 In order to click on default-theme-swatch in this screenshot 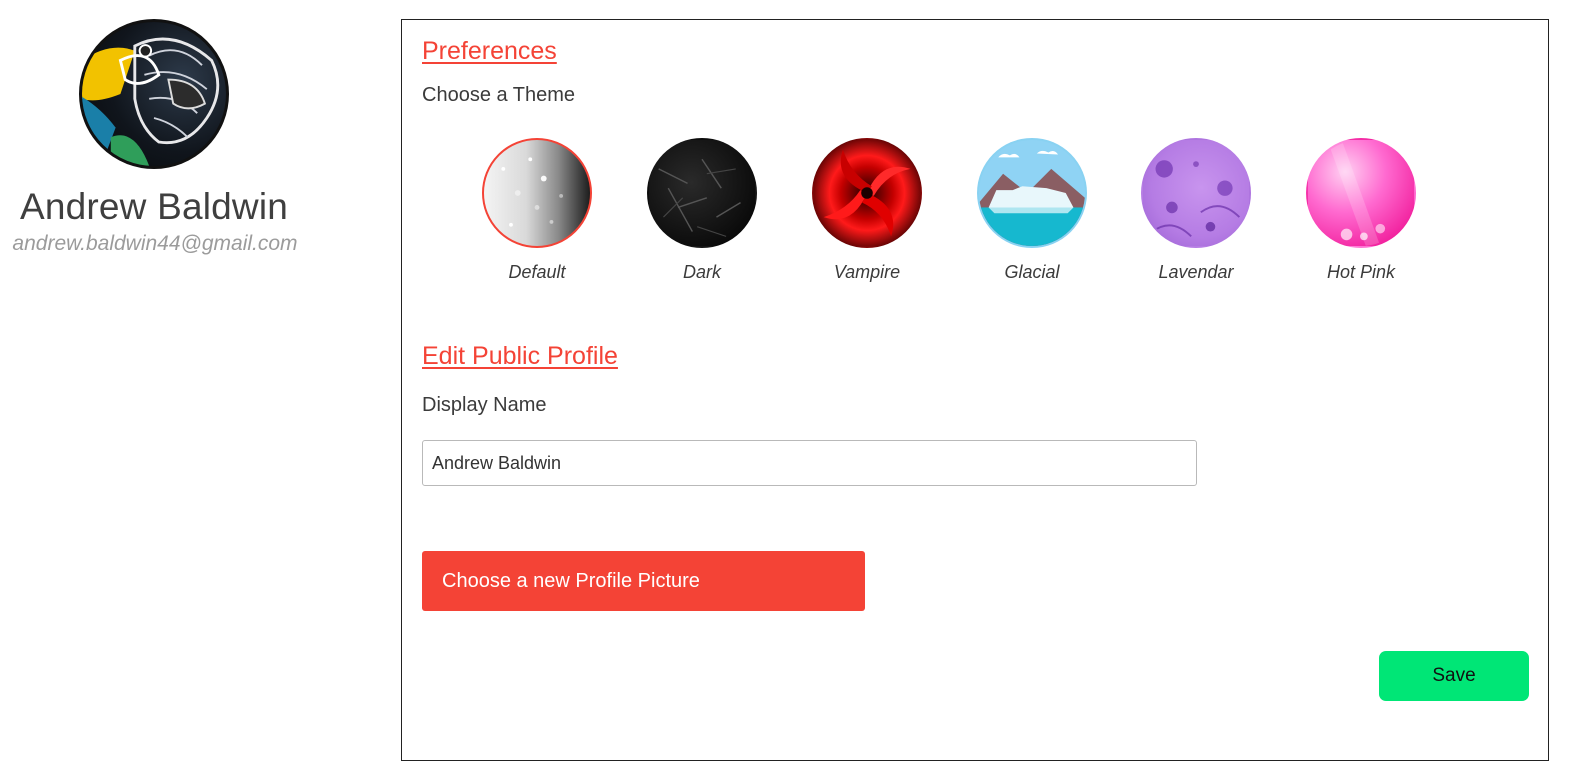, I will do `click(537, 193)`.